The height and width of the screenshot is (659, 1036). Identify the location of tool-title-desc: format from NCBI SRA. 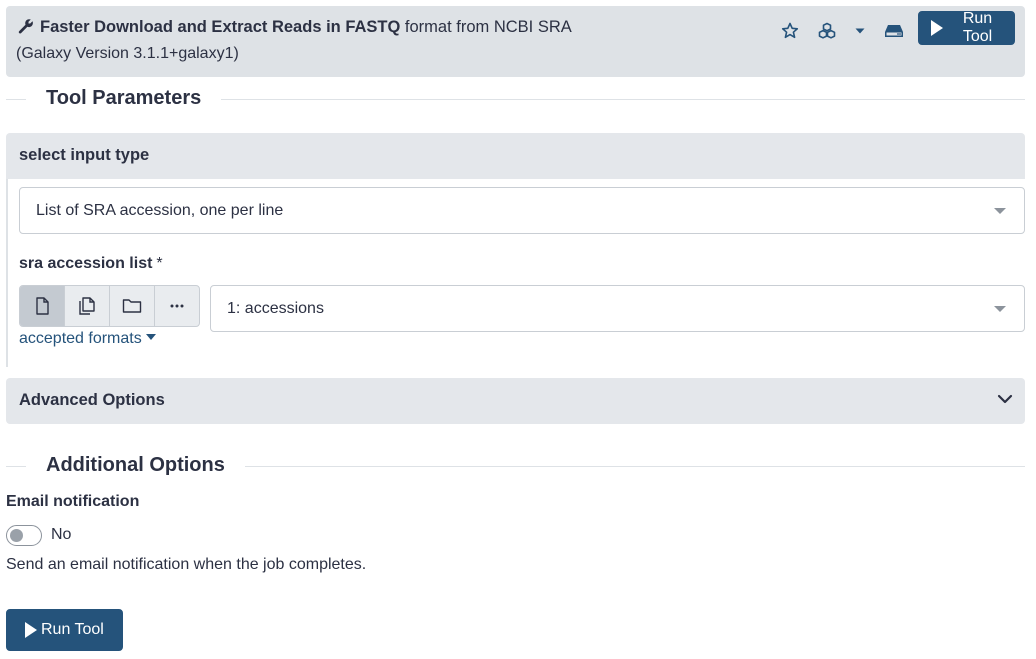
(486, 27).